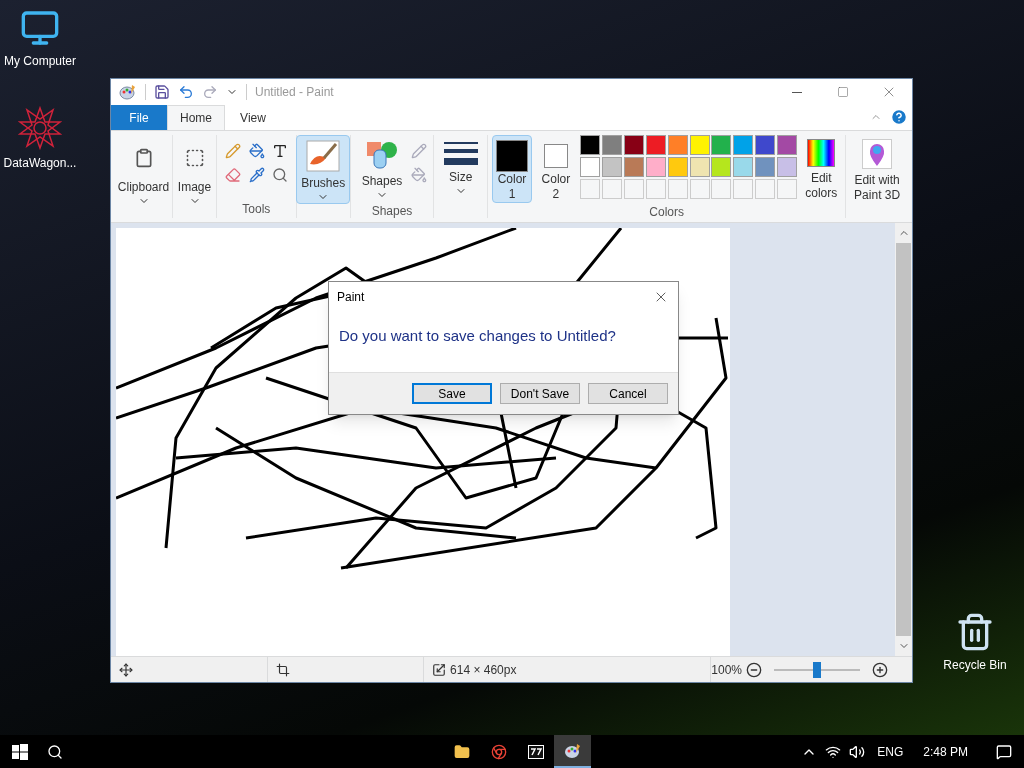 The height and width of the screenshot is (768, 1024). I want to click on line-sizes-icon, so click(460, 153).